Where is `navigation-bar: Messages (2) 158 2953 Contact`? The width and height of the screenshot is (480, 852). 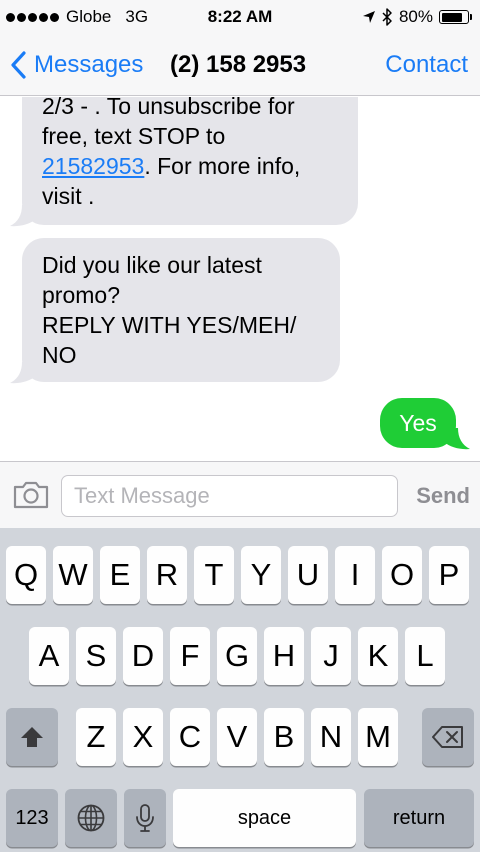 navigation-bar: Messages (2) 158 2953 Contact is located at coordinates (240, 65).